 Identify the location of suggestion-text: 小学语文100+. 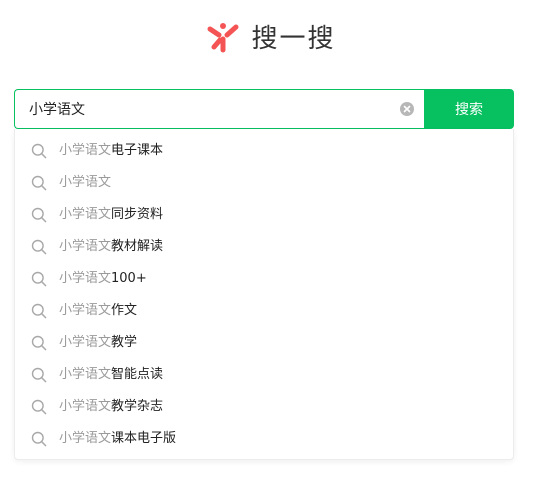
(103, 279).